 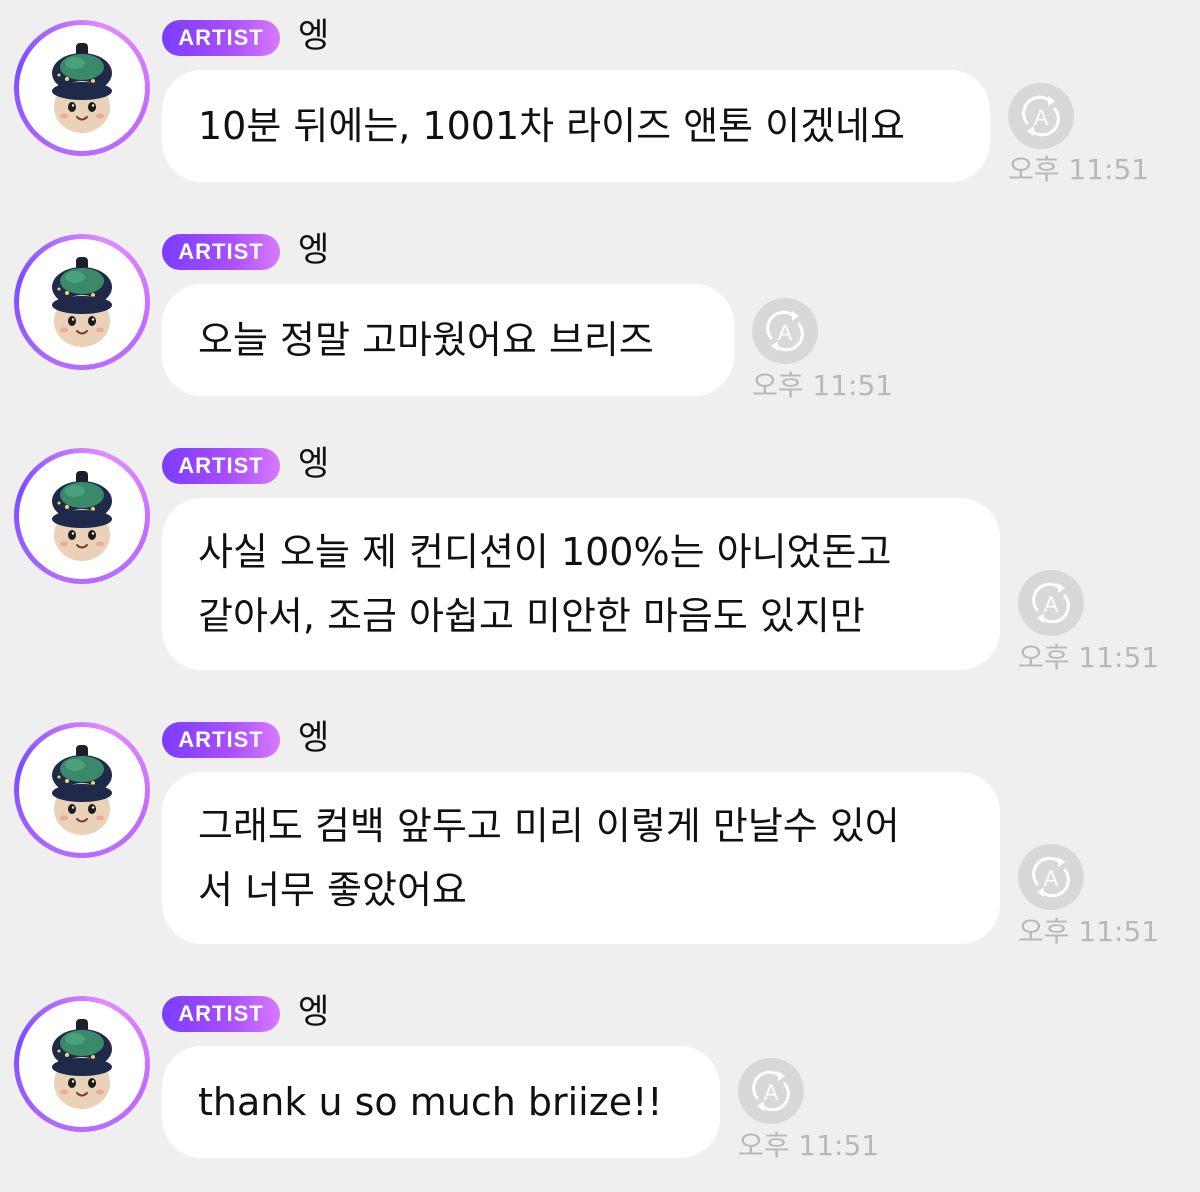 I want to click on message-bubble: 오늘 정말 고마웠어요 브리즈, so click(x=448, y=340).